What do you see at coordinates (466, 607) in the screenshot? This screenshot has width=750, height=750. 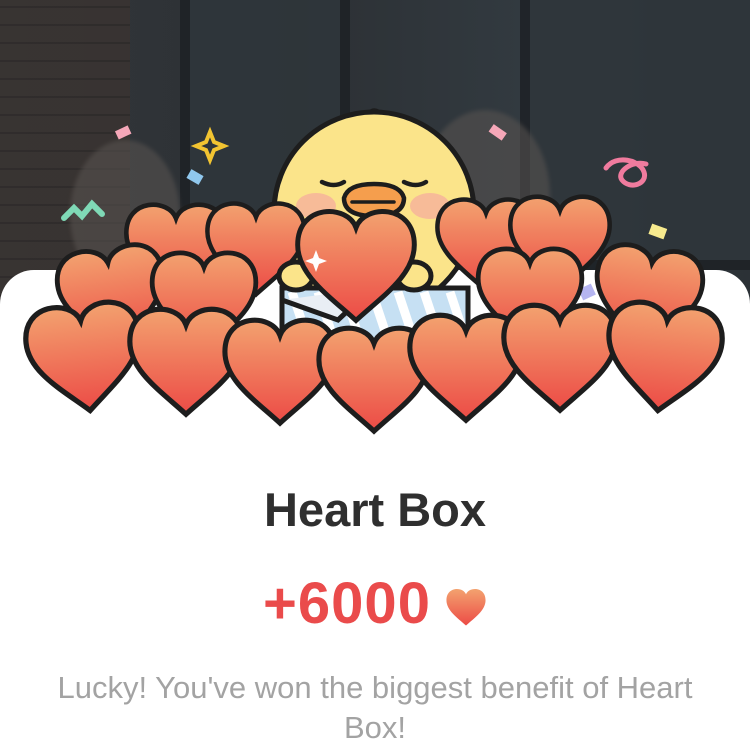 I see `heart-icon` at bounding box center [466, 607].